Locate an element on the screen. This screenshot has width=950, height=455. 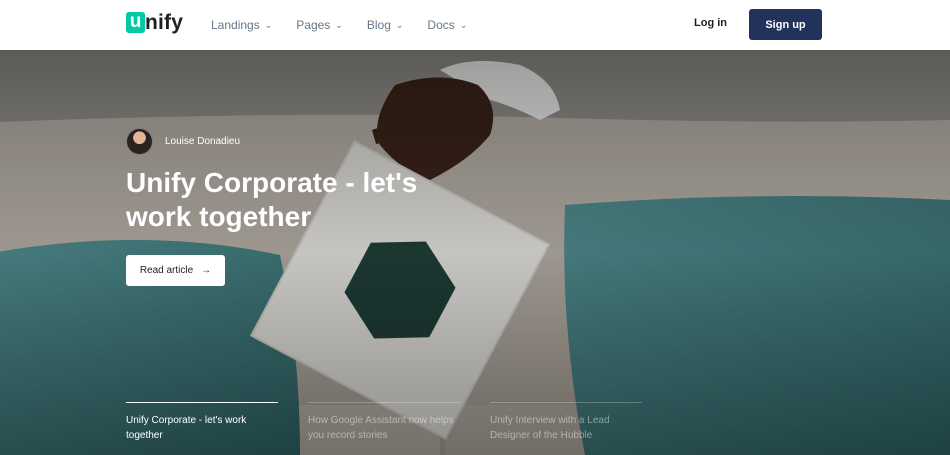
nav-item-pages: Pages ⌄ is located at coordinates (319, 25).